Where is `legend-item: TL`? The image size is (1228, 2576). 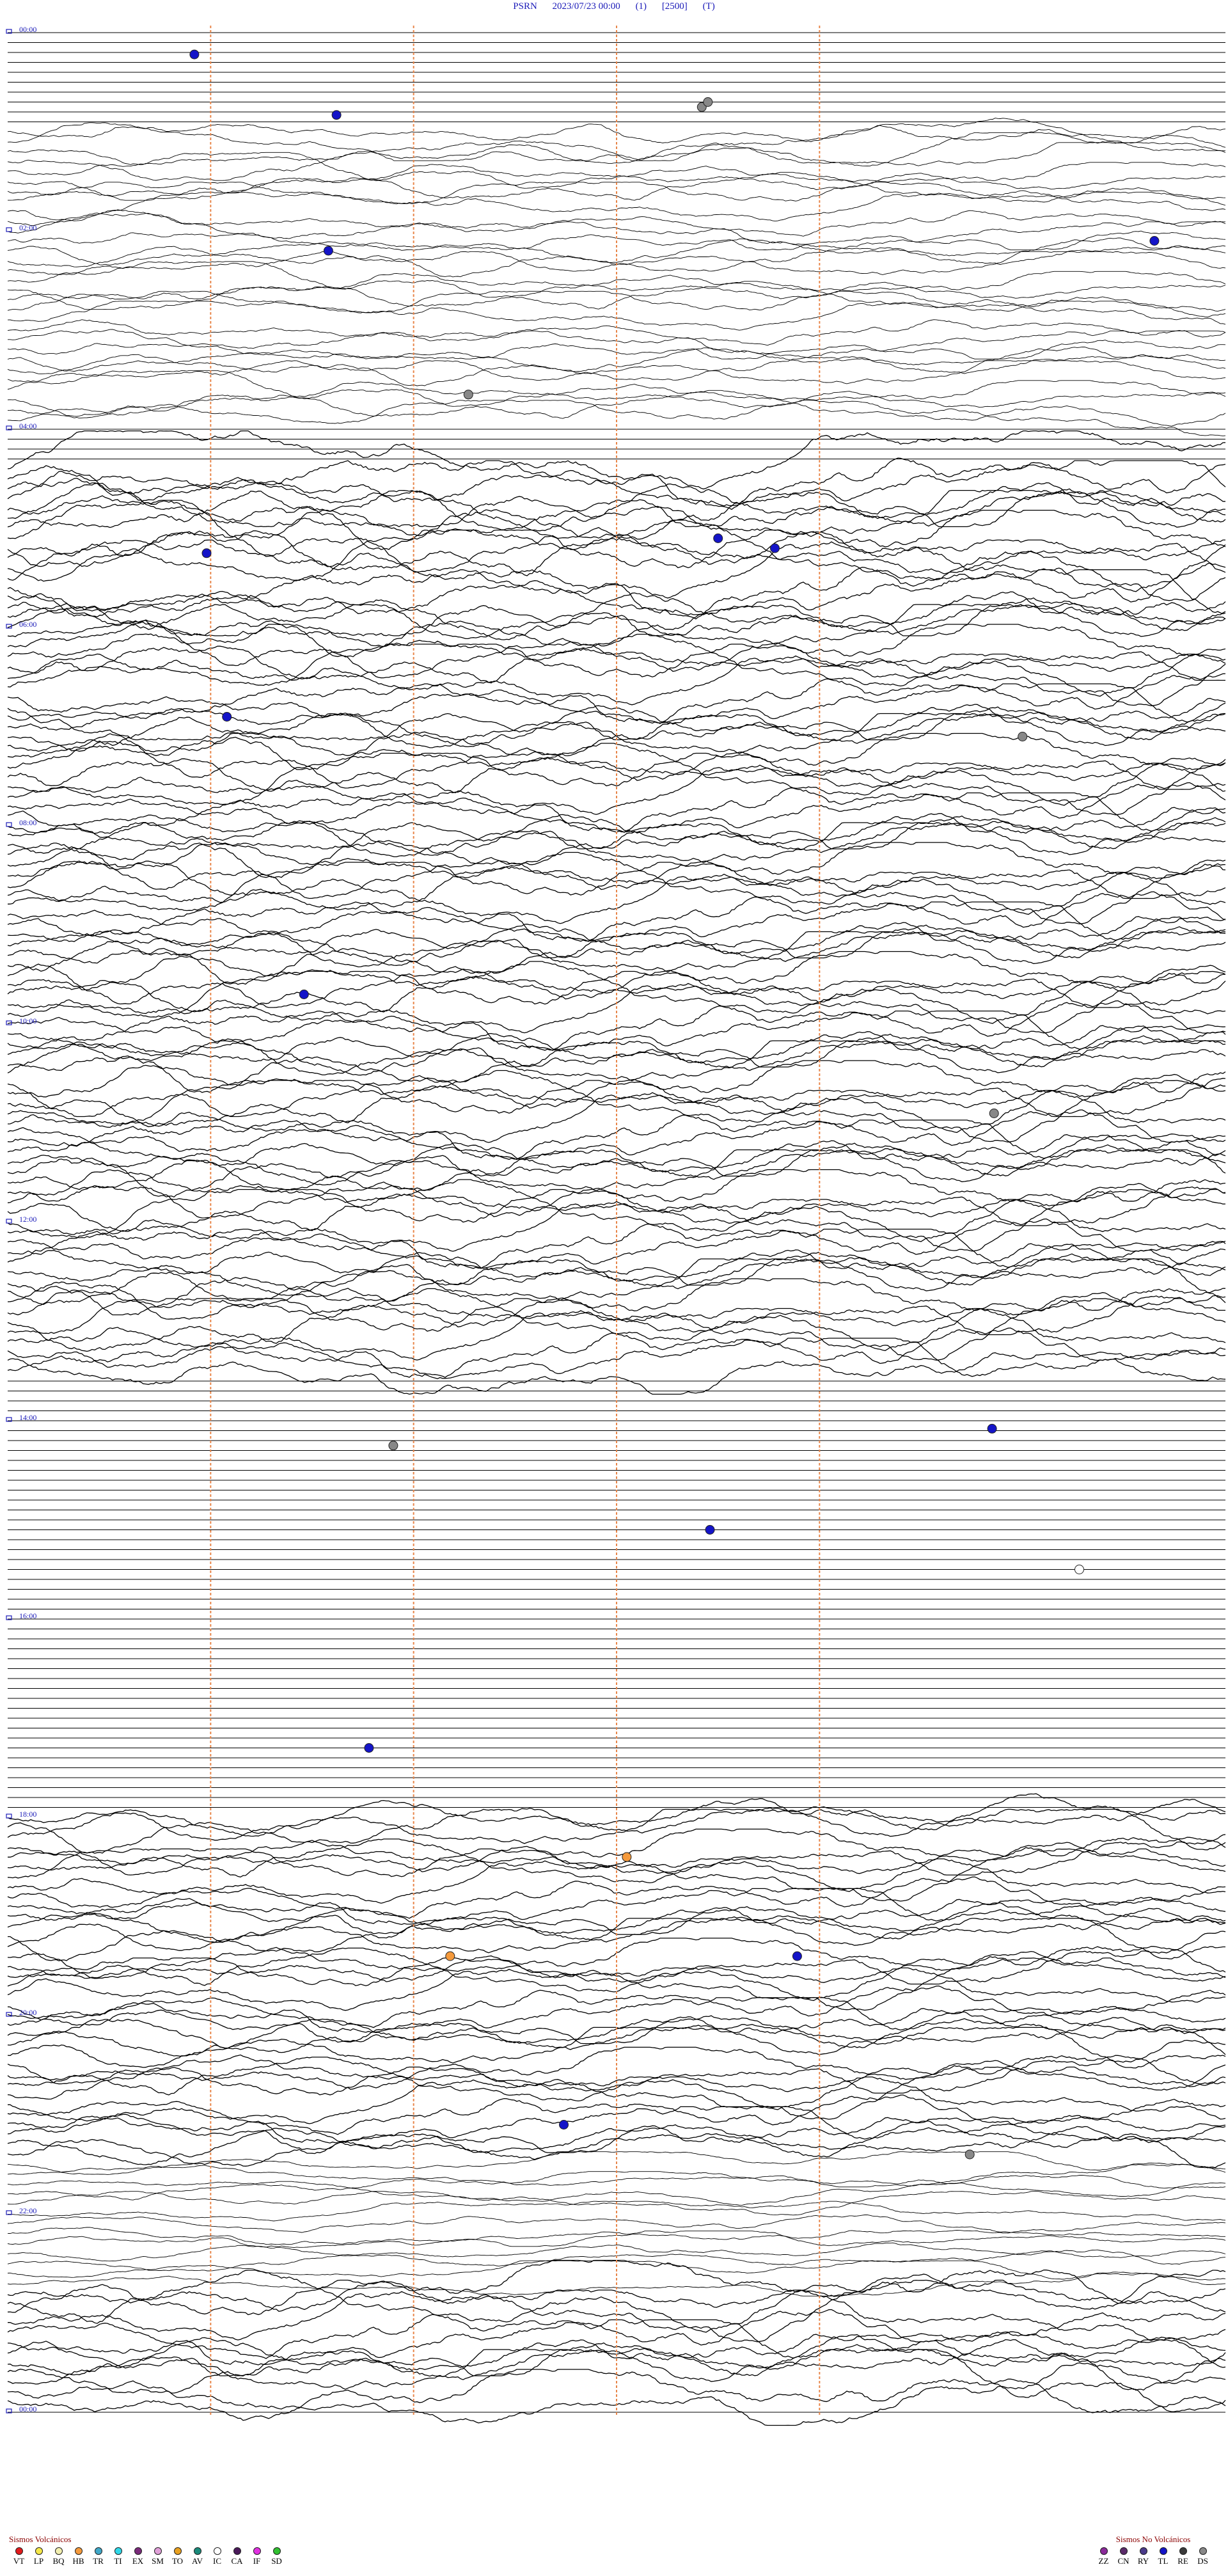
legend-item: TL is located at coordinates (1163, 2556).